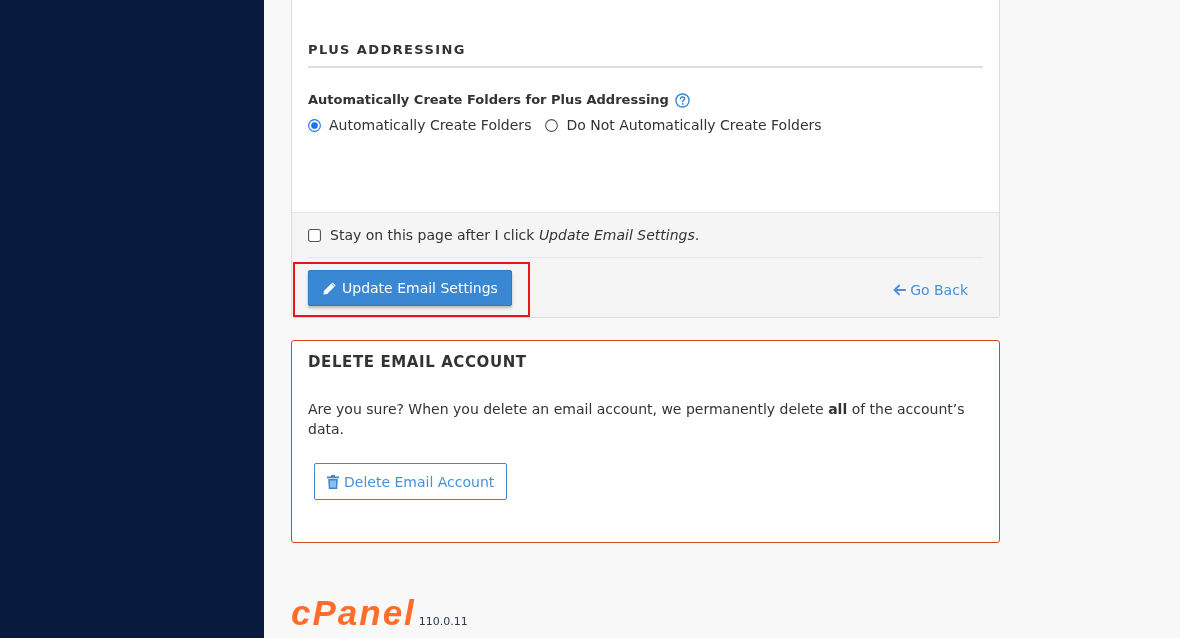  I want to click on delete-account-button: Delete Email Account, so click(411, 481).